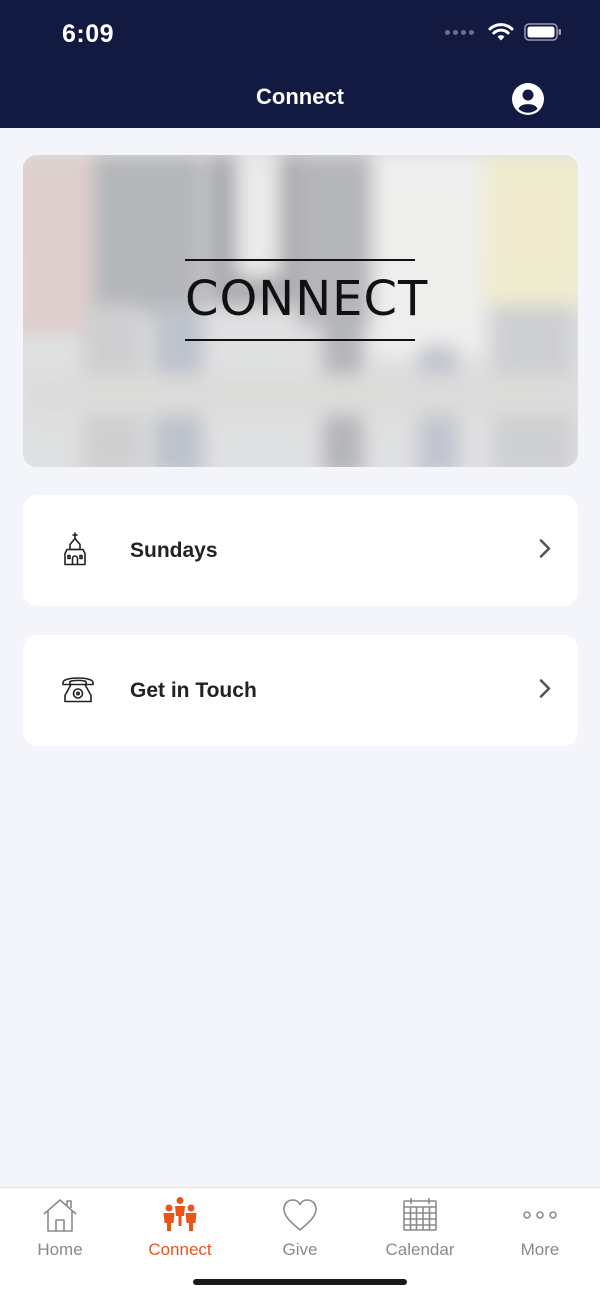  I want to click on wifi-icon, so click(501, 32).